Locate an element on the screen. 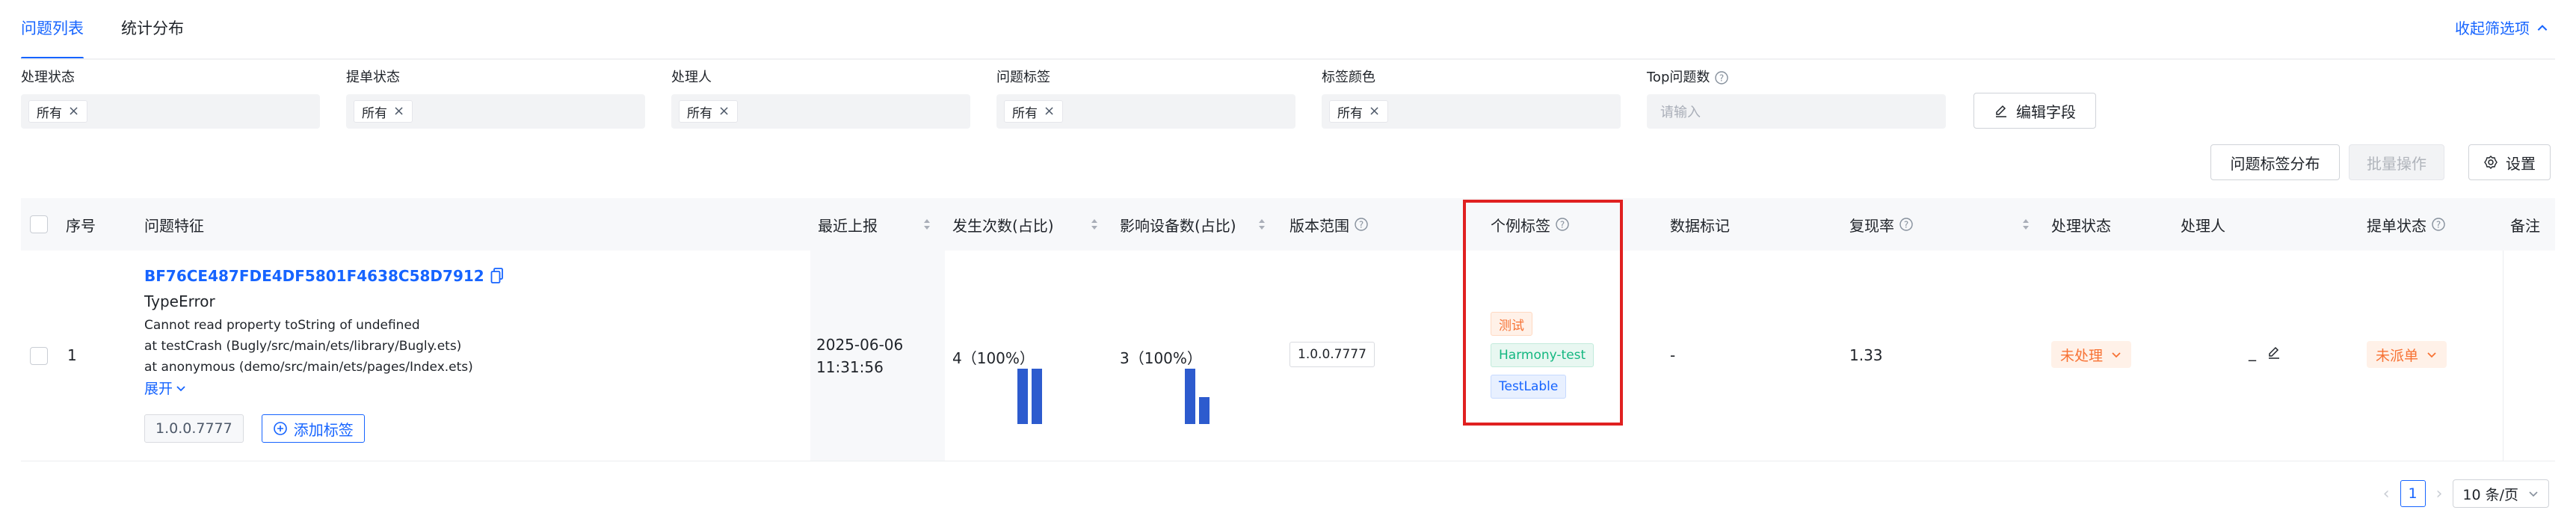  row-checkbox is located at coordinates (39, 356).